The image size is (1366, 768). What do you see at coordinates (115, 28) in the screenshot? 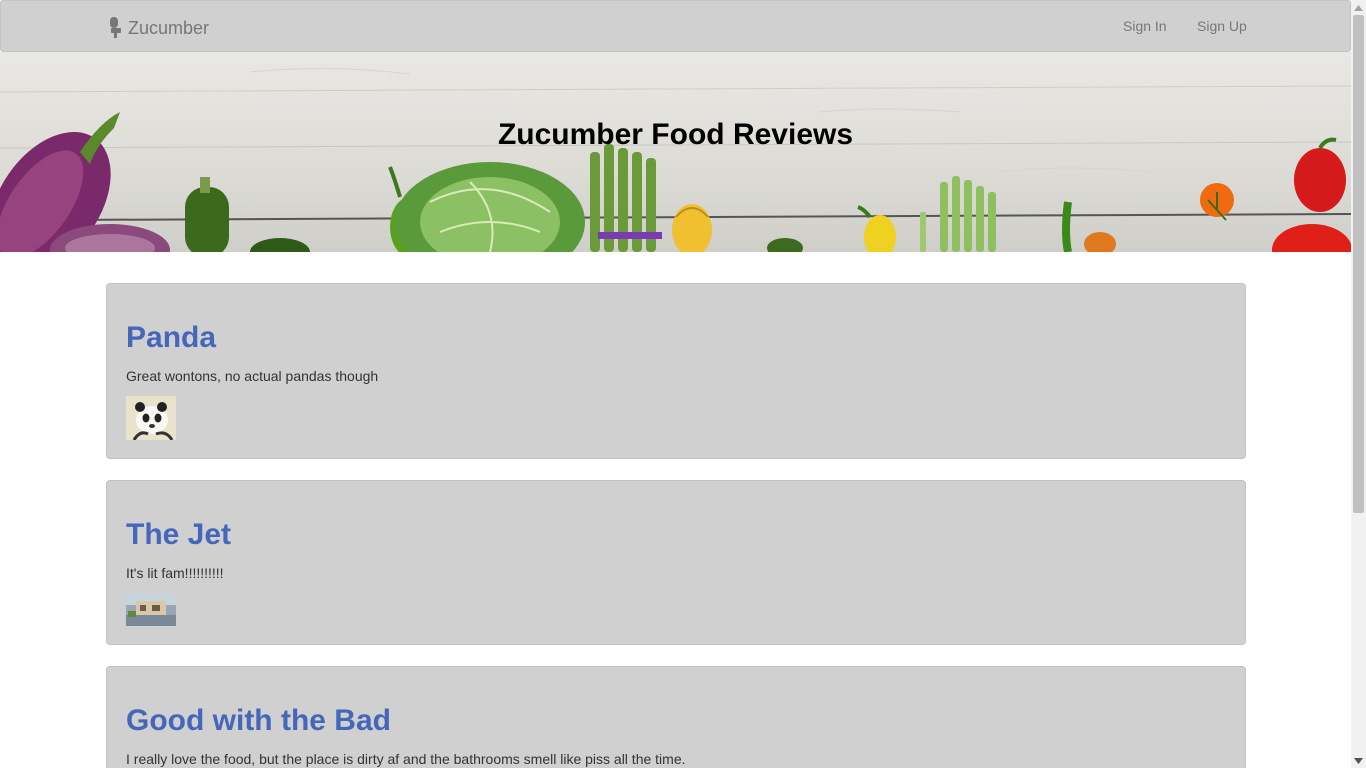
I see `ice-cream-icon` at bounding box center [115, 28].